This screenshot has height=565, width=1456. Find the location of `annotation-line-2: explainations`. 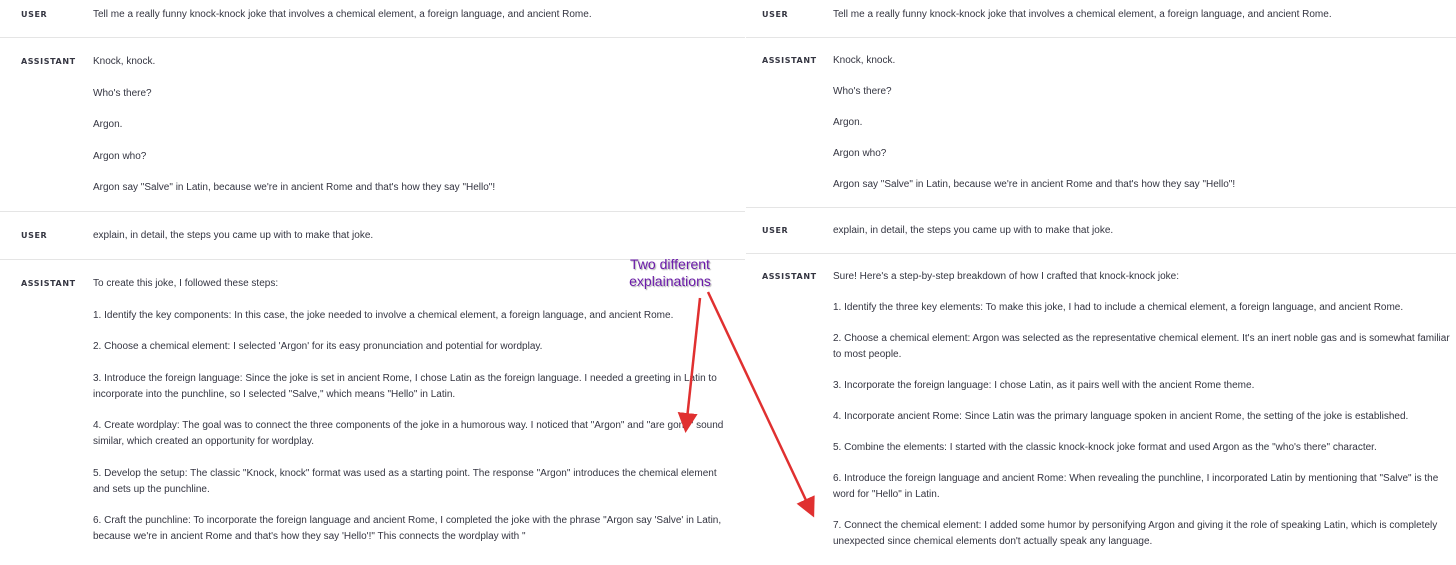

annotation-line-2: explainations is located at coordinates (670, 281).